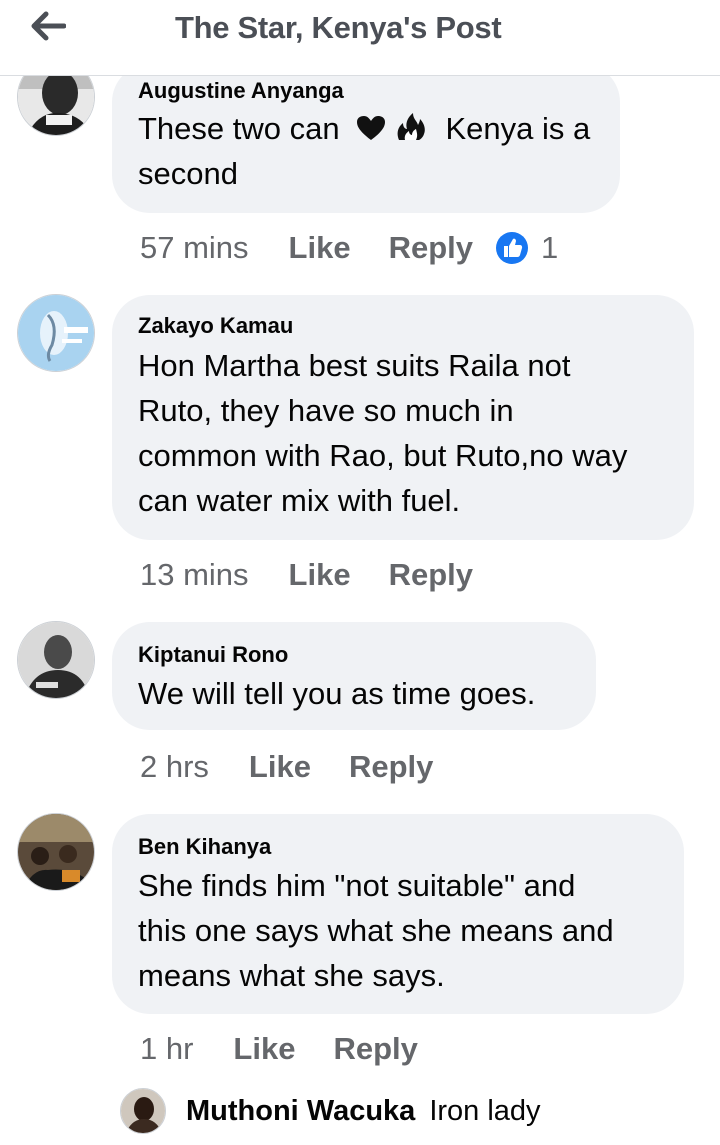 The height and width of the screenshot is (1145, 720). I want to click on comment-actions: 2 hrs Like Reply, so click(286, 767).